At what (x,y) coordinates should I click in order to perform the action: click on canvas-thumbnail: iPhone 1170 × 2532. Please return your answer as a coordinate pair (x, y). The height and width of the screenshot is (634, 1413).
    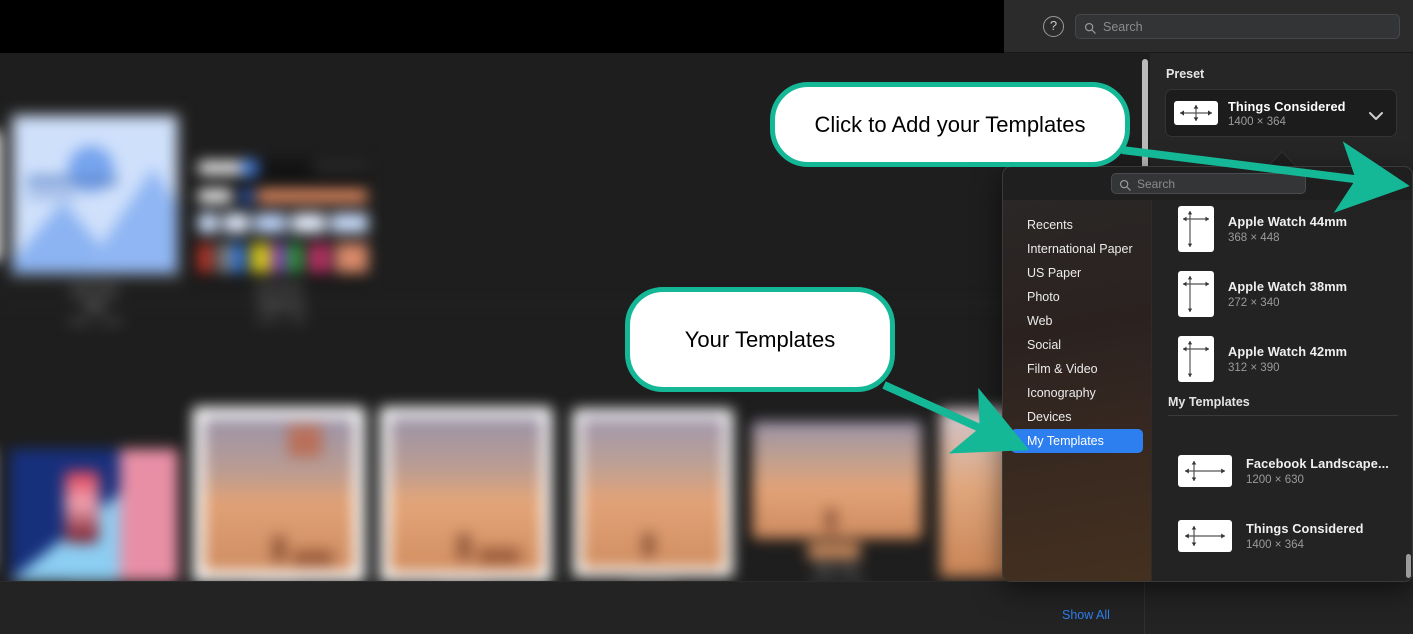
    Looking at the image, I should click on (94, 515).